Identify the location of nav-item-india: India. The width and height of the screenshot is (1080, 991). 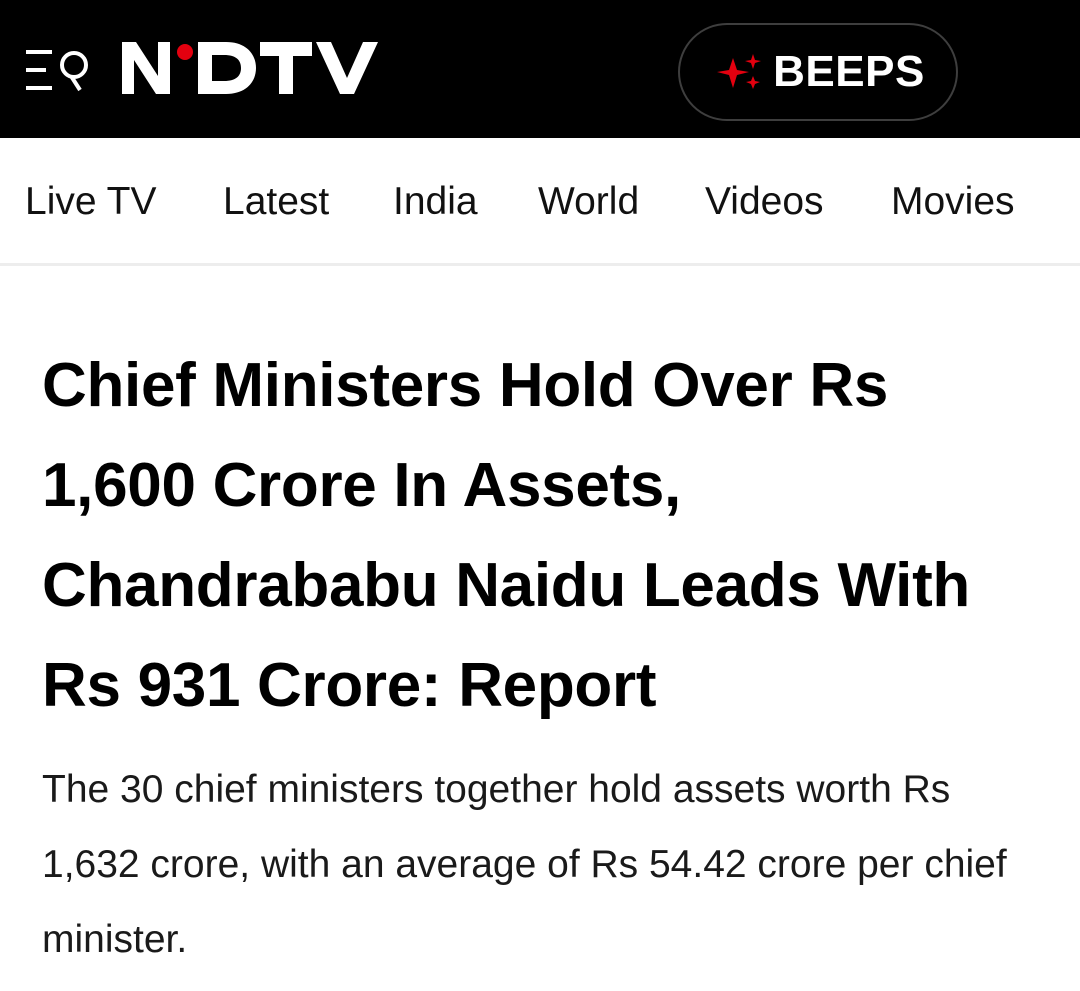
(435, 202).